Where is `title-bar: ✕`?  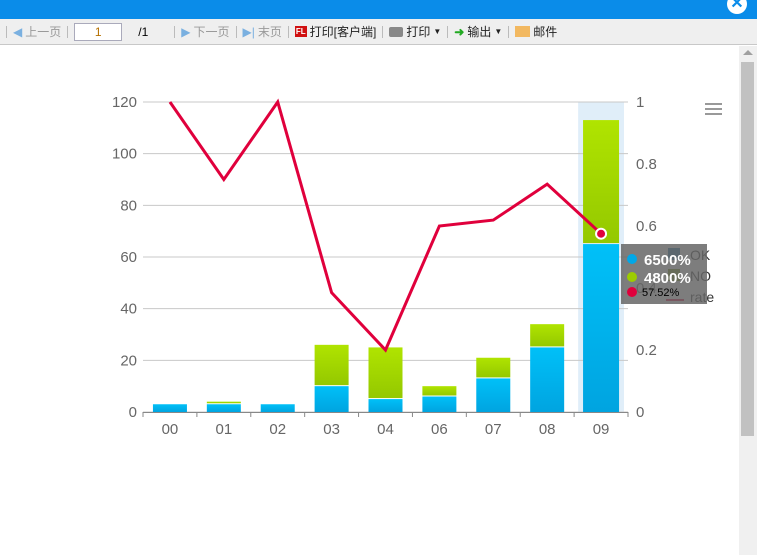 title-bar: ✕ is located at coordinates (378, 9).